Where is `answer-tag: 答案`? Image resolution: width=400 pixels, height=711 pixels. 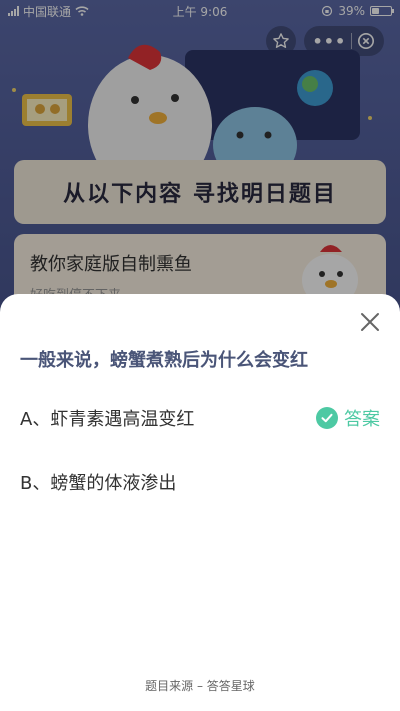
answer-tag: 答案 is located at coordinates (348, 418).